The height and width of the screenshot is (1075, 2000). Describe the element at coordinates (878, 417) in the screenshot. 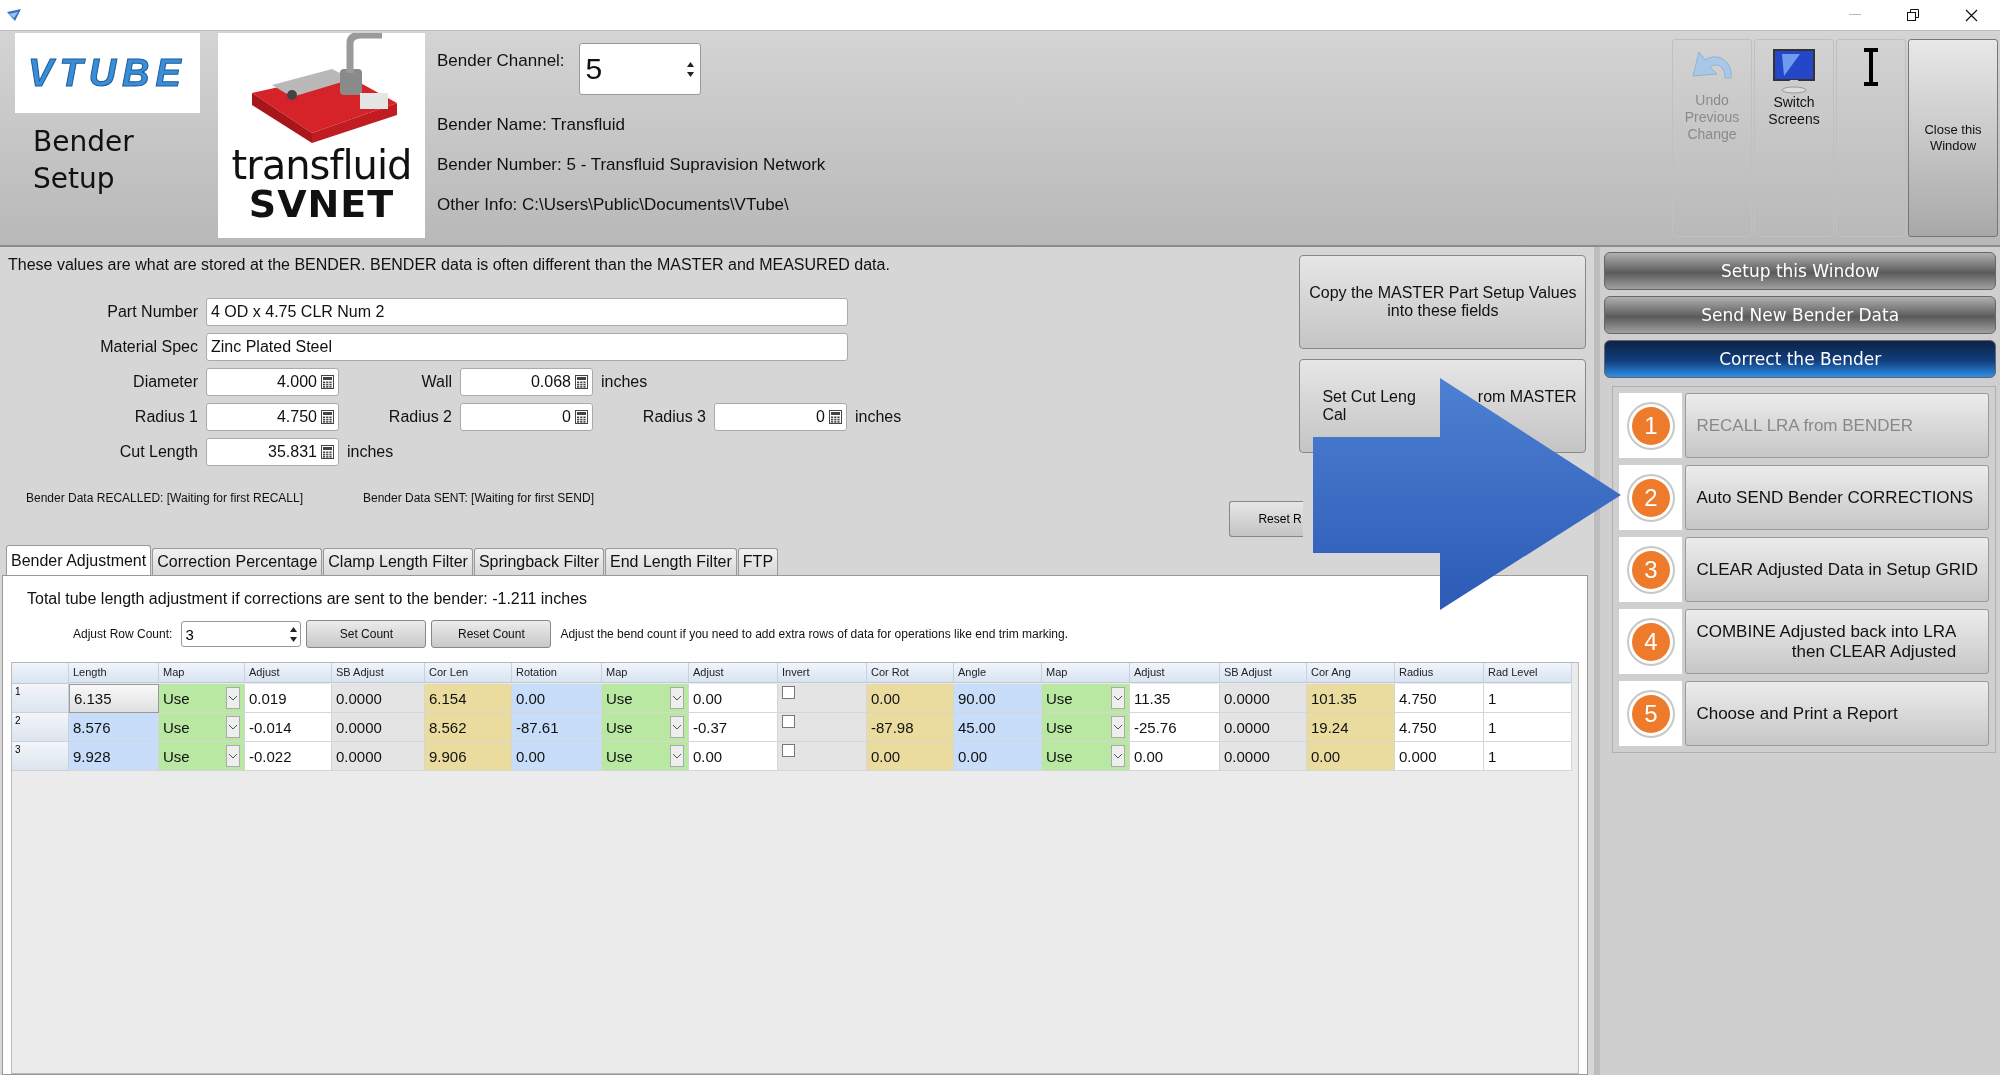

I see `unit-label: inches` at that location.